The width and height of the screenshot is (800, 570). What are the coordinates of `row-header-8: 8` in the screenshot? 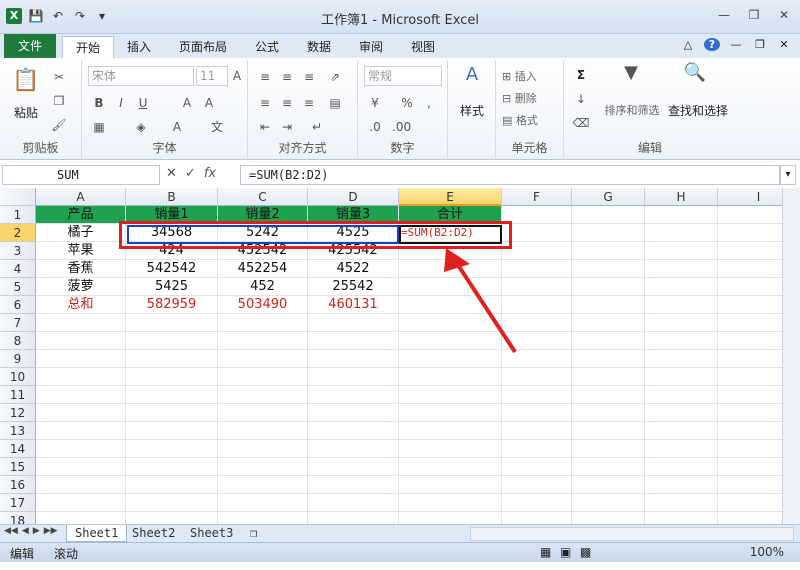 It's located at (18, 341).